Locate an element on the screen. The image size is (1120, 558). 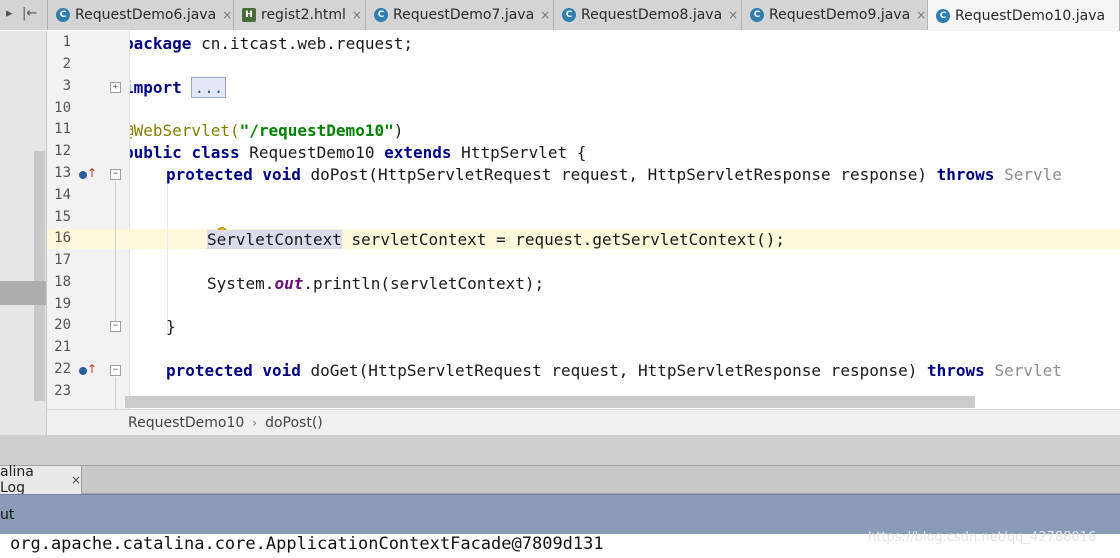
tab-requestdemo8: C RequestDemo8.java × is located at coordinates (648, 15).